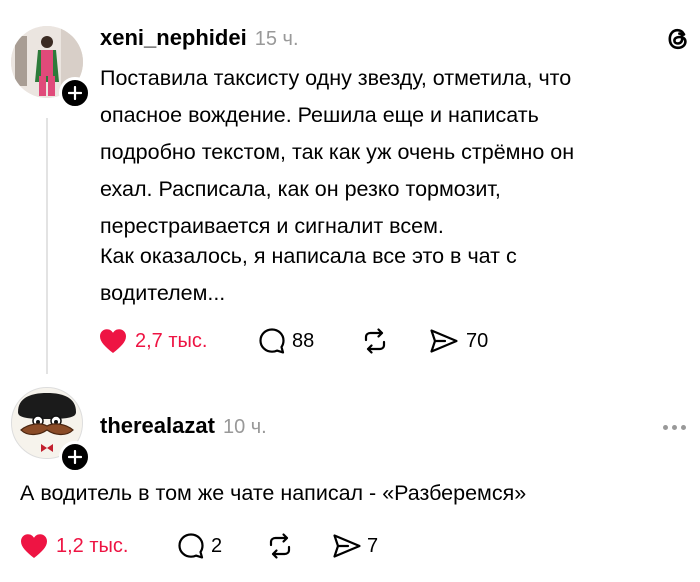 The width and height of the screenshot is (700, 582). I want to click on comment-count: 2, so click(217, 545).